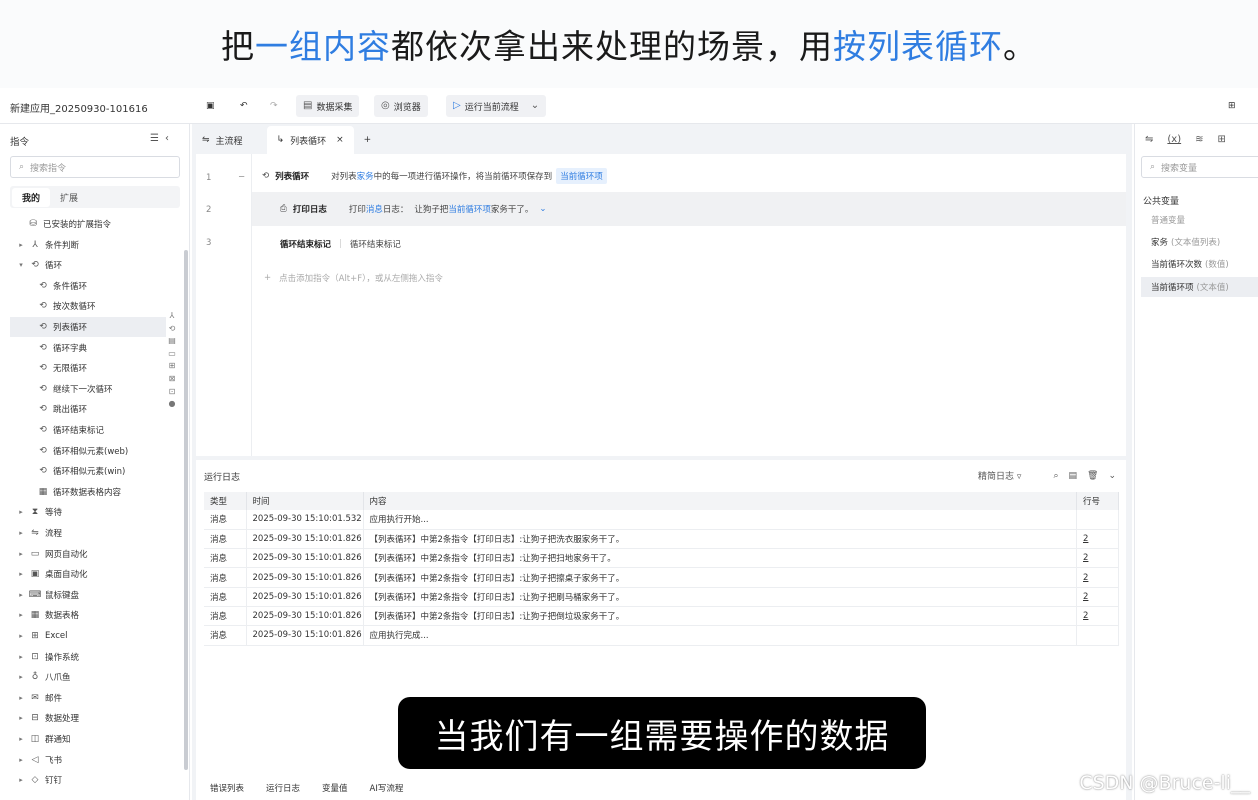 The width and height of the screenshot is (1258, 800). Describe the element at coordinates (82, 698) in the screenshot. I see `sidebar-item: ▸ ✉ 邮件` at that location.